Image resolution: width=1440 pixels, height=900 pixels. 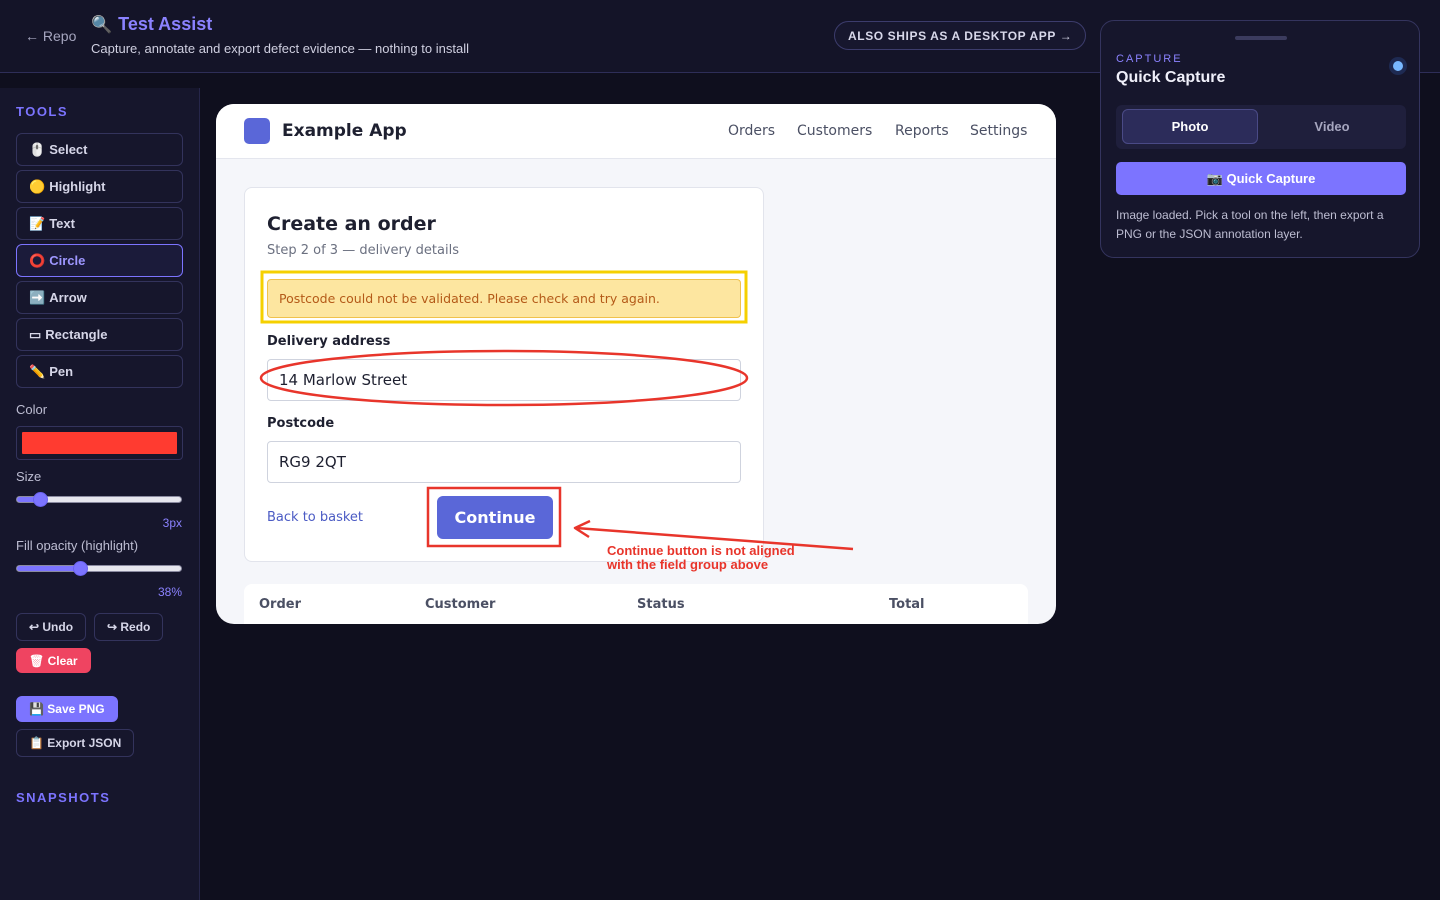 What do you see at coordinates (363, 250) in the screenshot?
I see `form-step: Step 2 of 3 — delivery details` at bounding box center [363, 250].